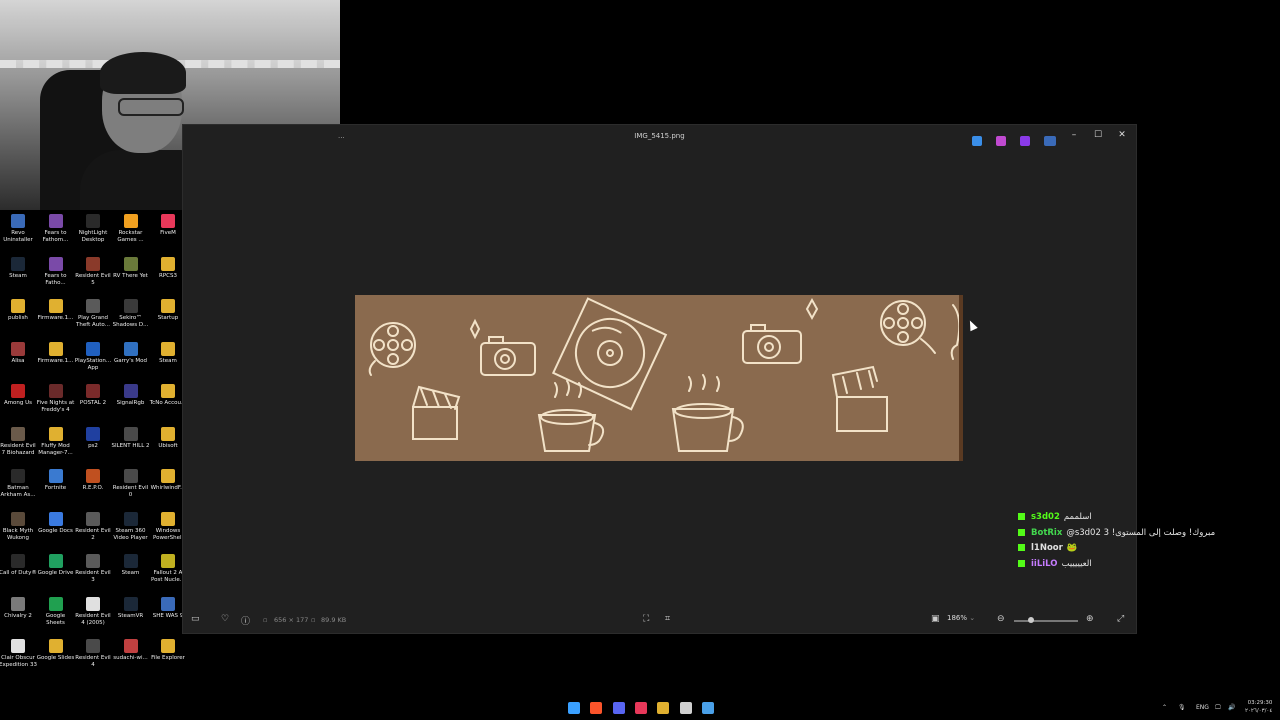  I want to click on desktop-icon: Fortnite, so click(56, 480).